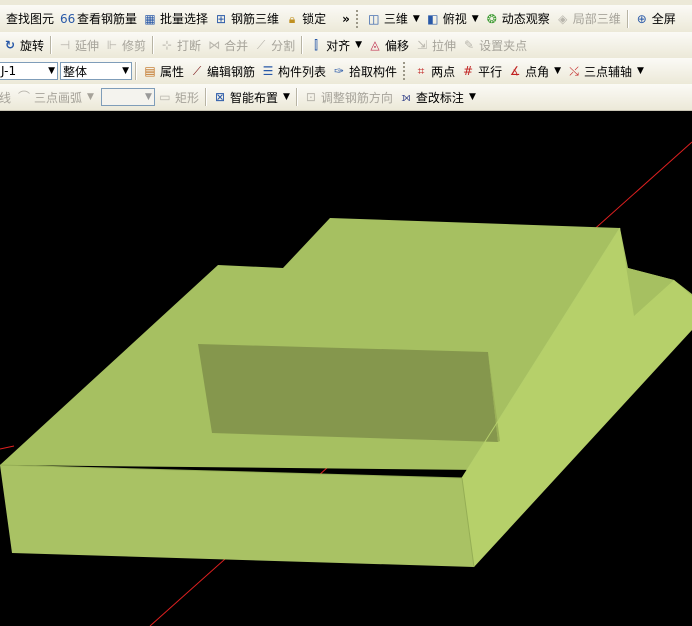 This screenshot has height=626, width=692. I want to click on orbit-icon: ❂, so click(491, 18).